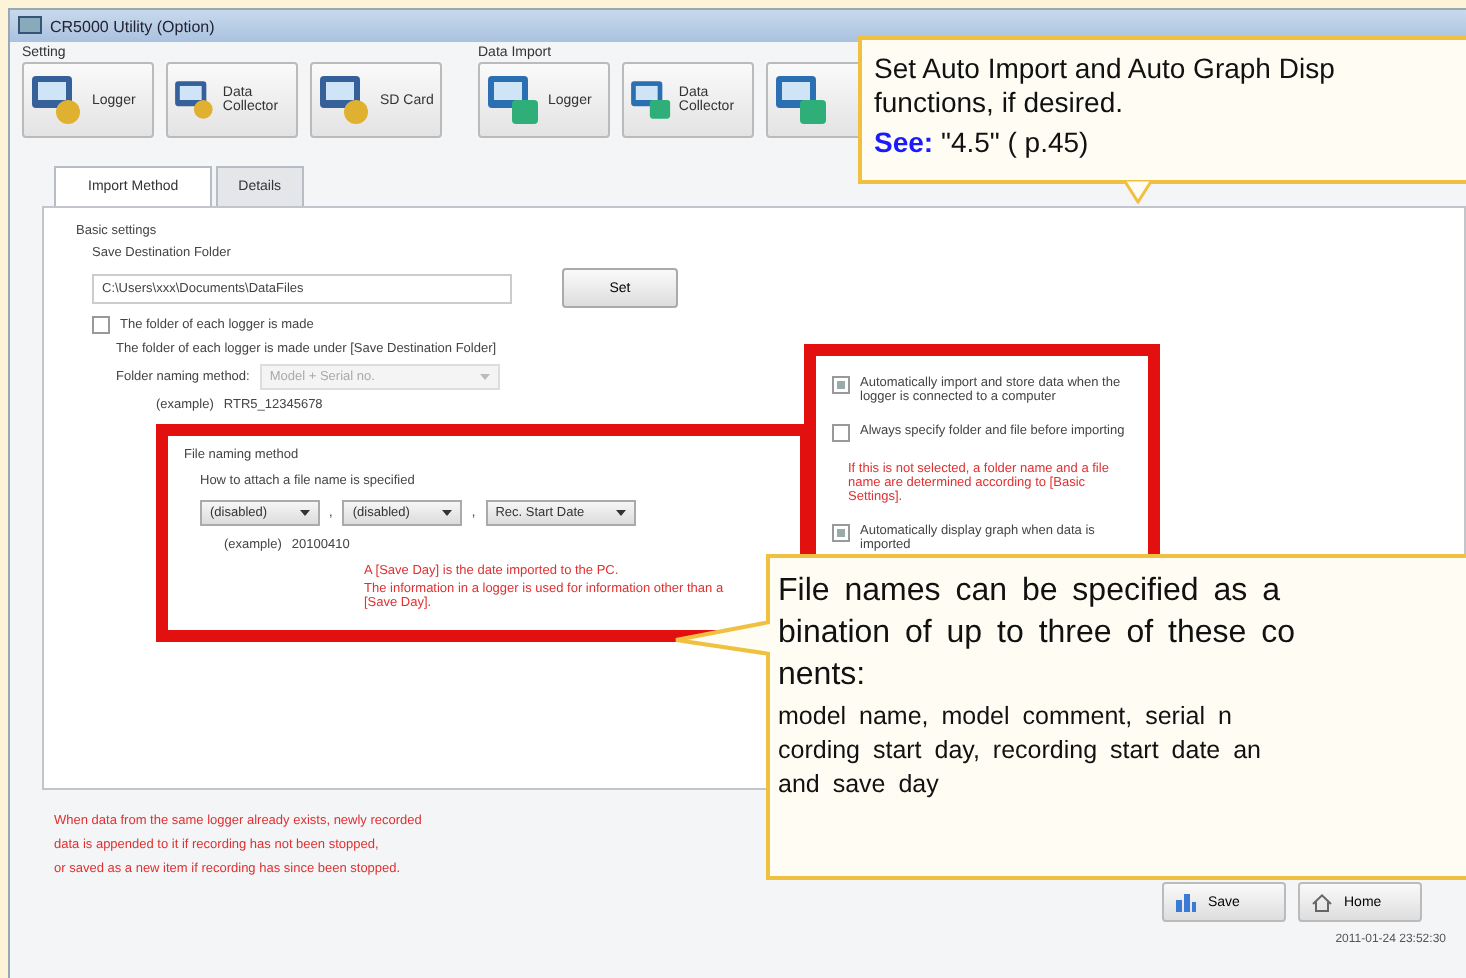  What do you see at coordinates (1104, 69) in the screenshot?
I see `callout-text: Set Auto Import and Auto Graph Disp` at bounding box center [1104, 69].